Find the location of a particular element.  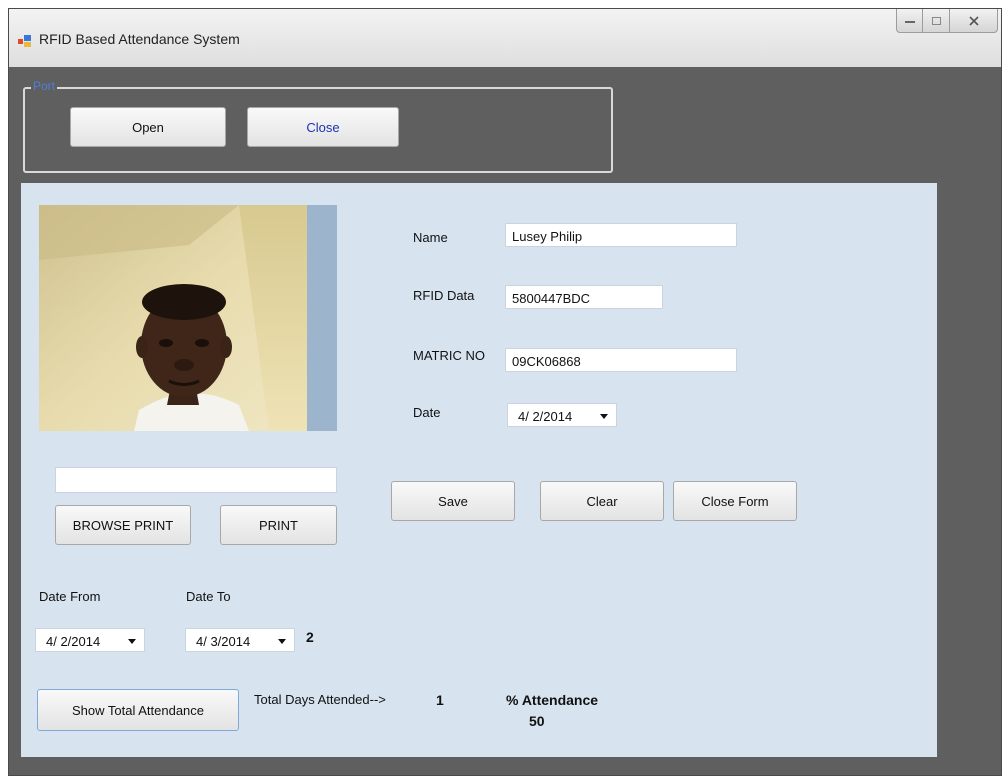

days-in-range-count: 2 is located at coordinates (310, 637).